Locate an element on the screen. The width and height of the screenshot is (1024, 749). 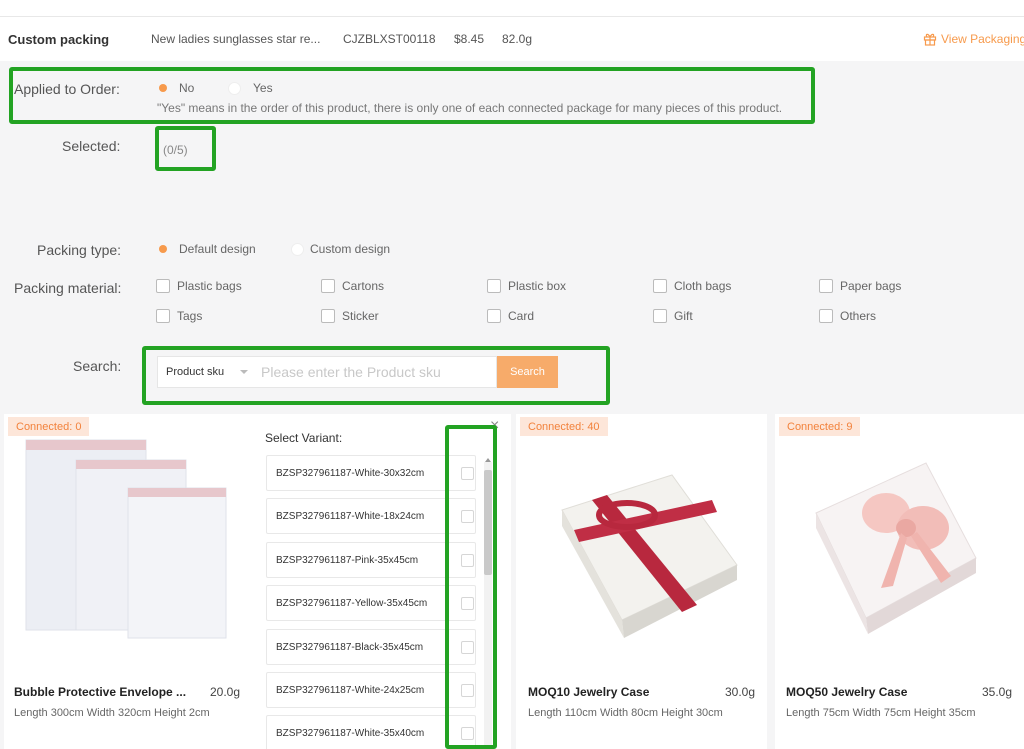
material-label: Paper bags is located at coordinates (871, 286).